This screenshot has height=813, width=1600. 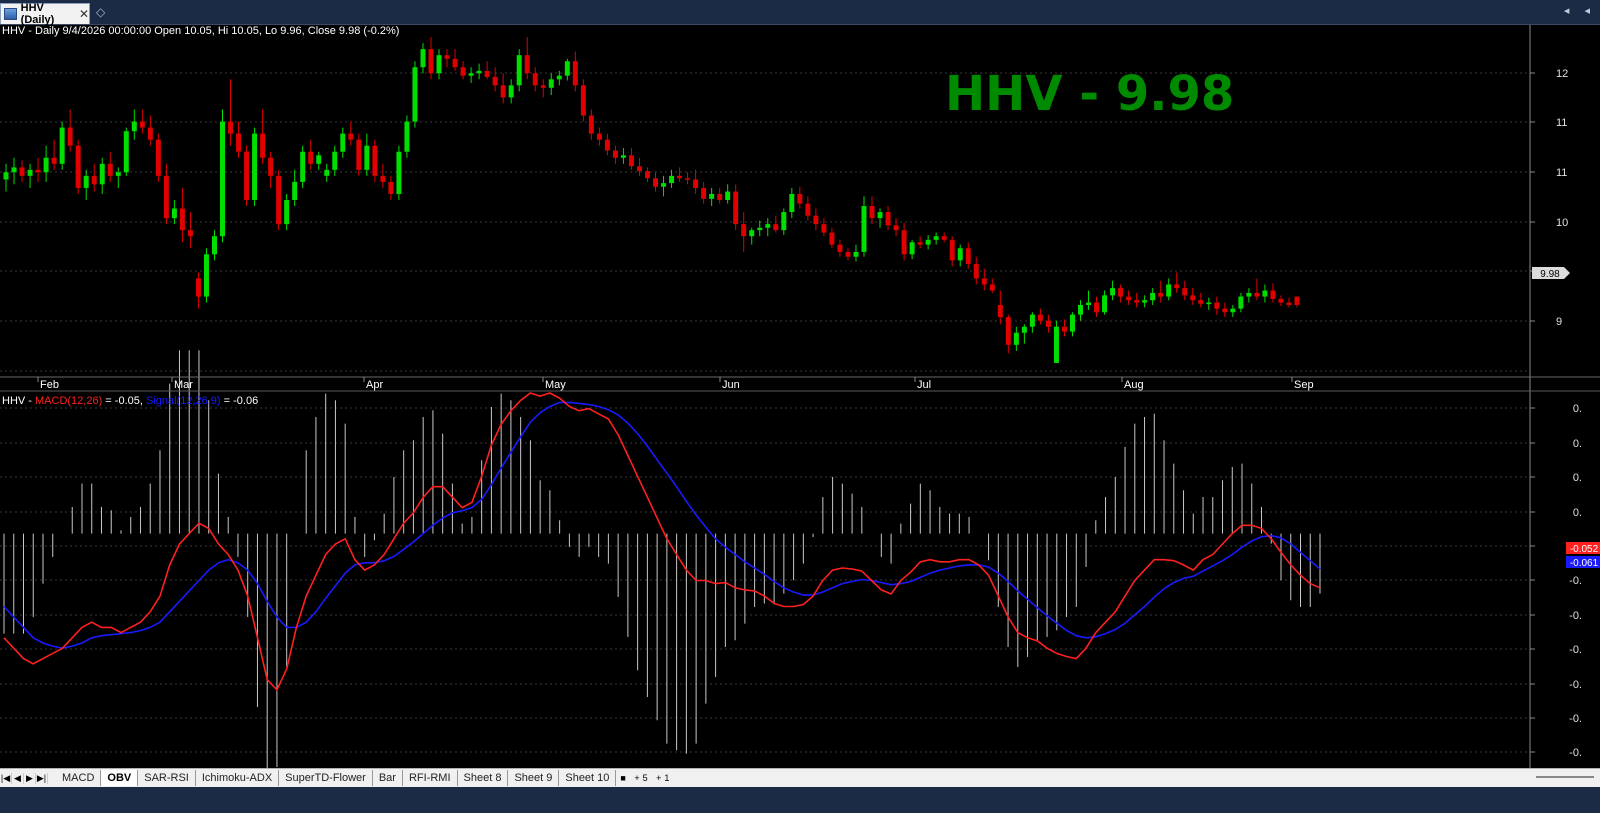 What do you see at coordinates (1561, 123) in the screenshot?
I see `price-y-label: 11` at bounding box center [1561, 123].